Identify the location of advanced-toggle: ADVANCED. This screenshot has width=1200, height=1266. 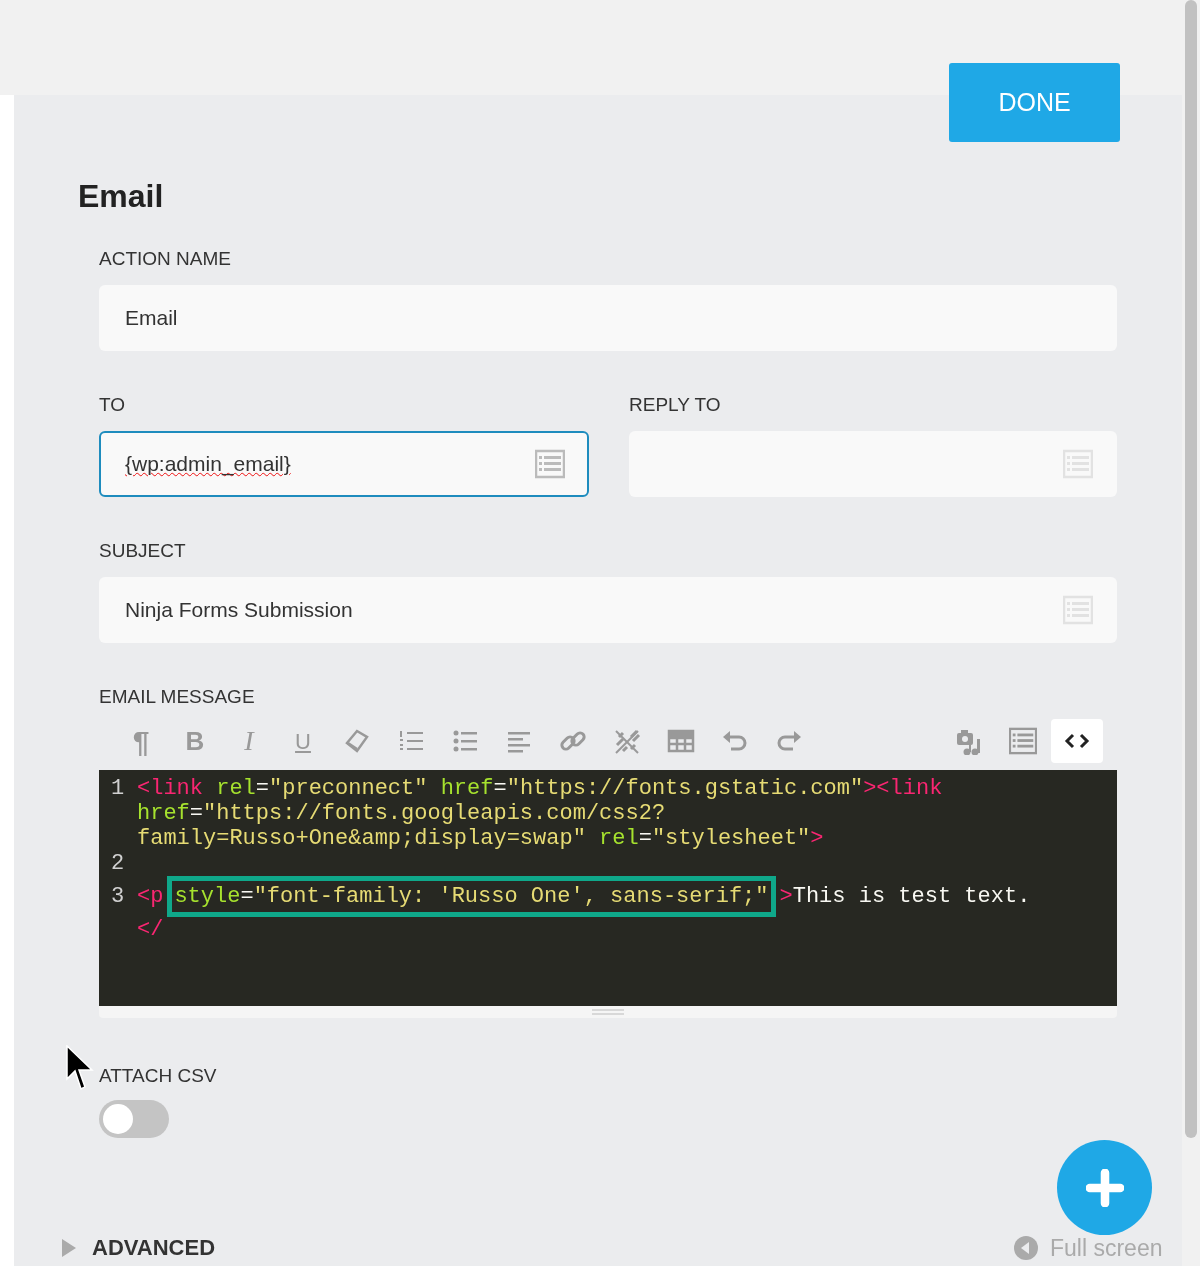
(154, 1247).